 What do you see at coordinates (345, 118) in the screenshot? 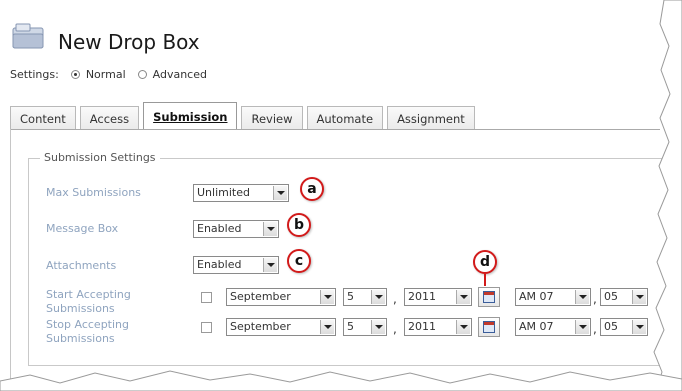
I see `tab-automate: Automate` at bounding box center [345, 118].